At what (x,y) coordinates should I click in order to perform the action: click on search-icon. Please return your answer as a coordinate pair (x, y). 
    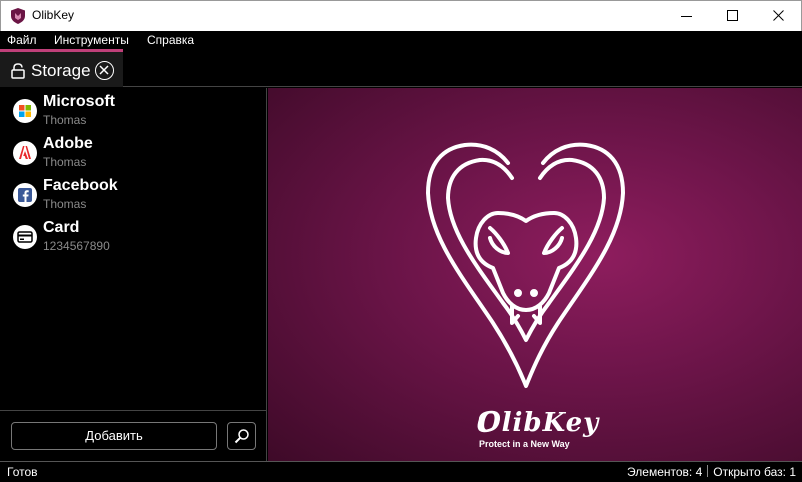
    Looking at the image, I should click on (241, 436).